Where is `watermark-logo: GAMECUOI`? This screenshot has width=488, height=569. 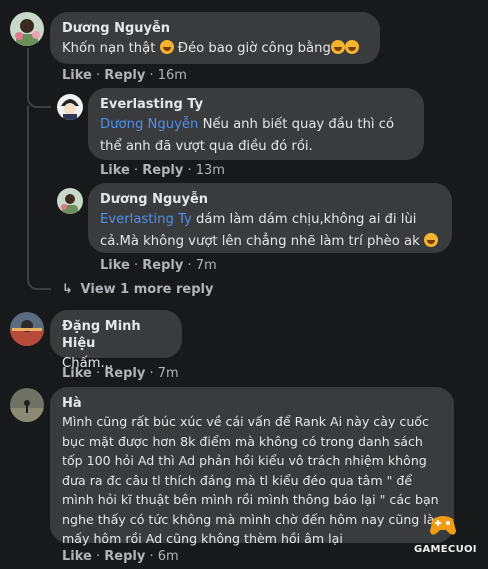 watermark-logo: GAMECUOI is located at coordinates (445, 535).